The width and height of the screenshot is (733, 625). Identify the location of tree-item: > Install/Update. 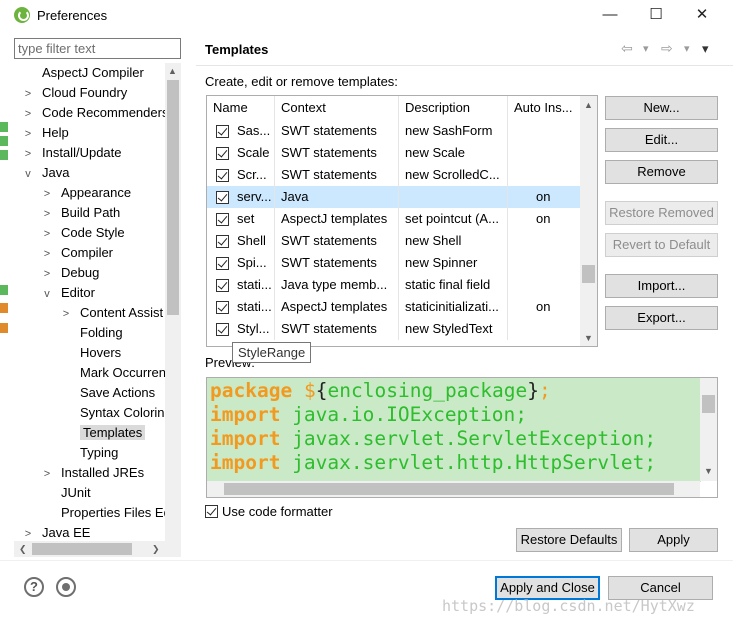
(72, 153).